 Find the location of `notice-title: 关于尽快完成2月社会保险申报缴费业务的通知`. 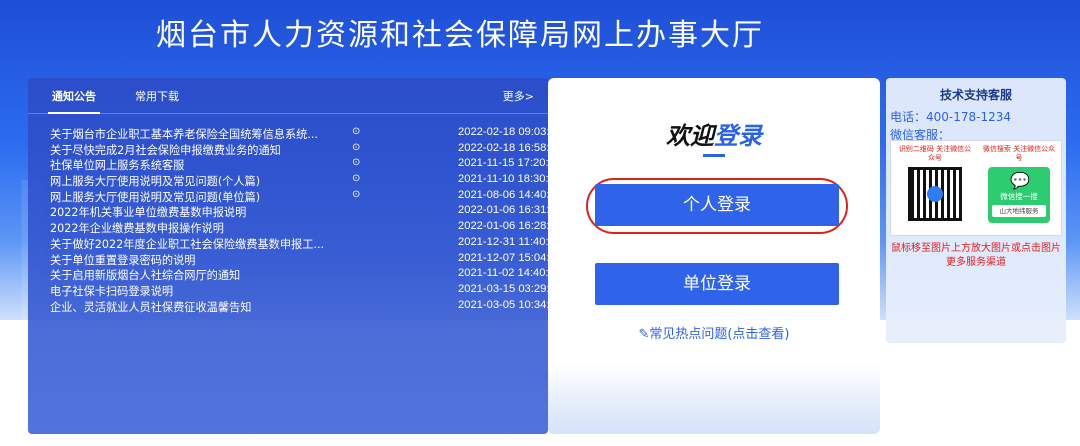

notice-title: 关于尽快完成2月社会保险申报缴费业务的通知 is located at coordinates (165, 150).